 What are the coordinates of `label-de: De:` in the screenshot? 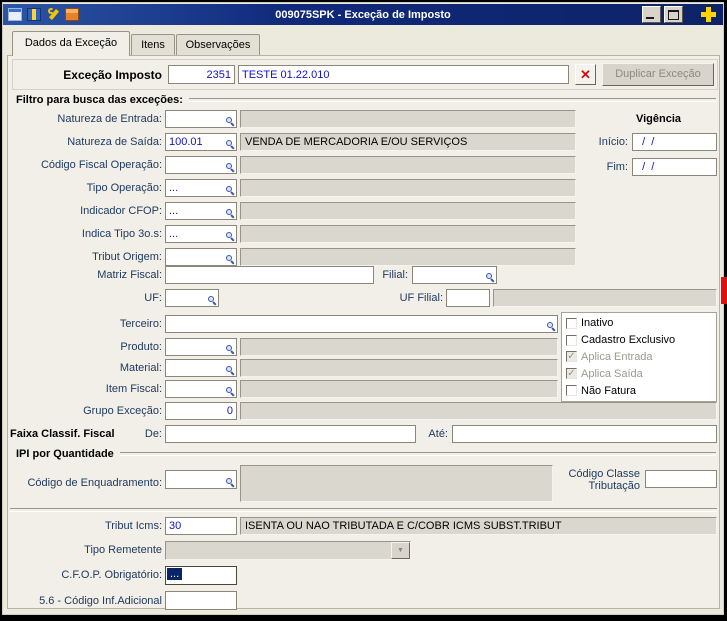 It's located at (153, 434).